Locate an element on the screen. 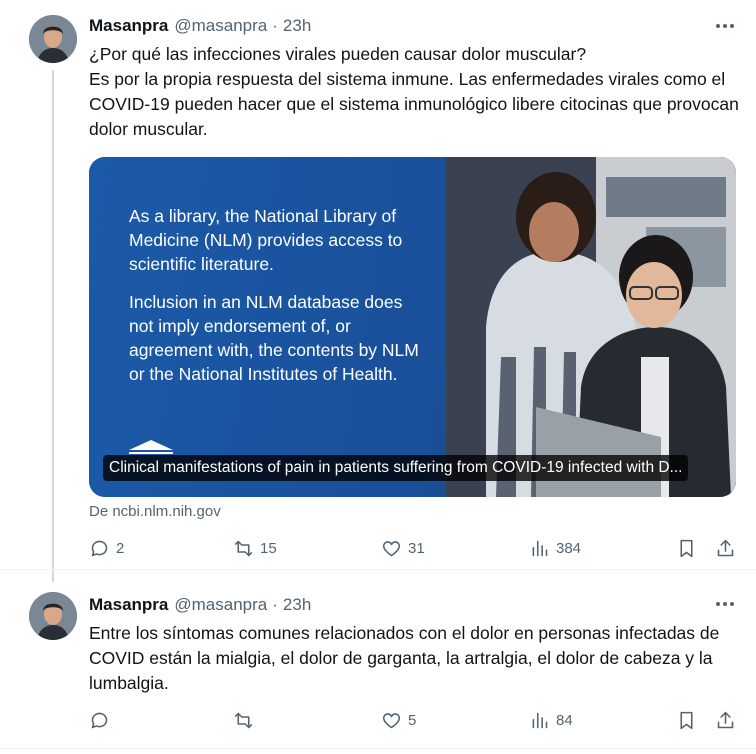 The image size is (756, 754). like-count: 31 is located at coordinates (416, 548).